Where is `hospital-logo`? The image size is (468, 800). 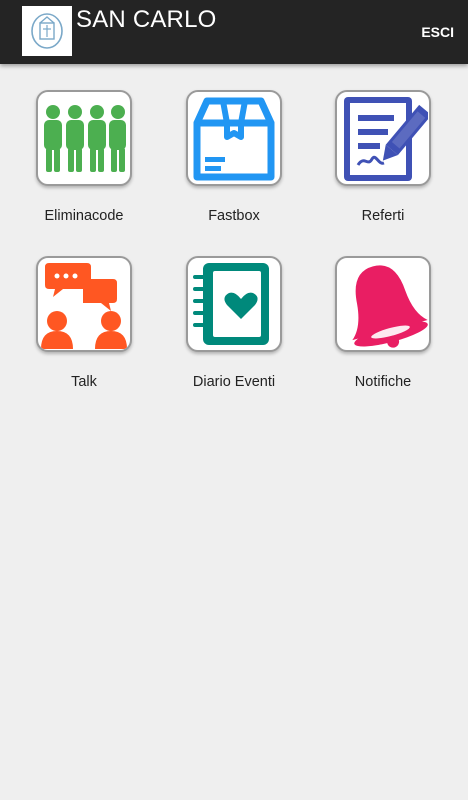 hospital-logo is located at coordinates (47, 31).